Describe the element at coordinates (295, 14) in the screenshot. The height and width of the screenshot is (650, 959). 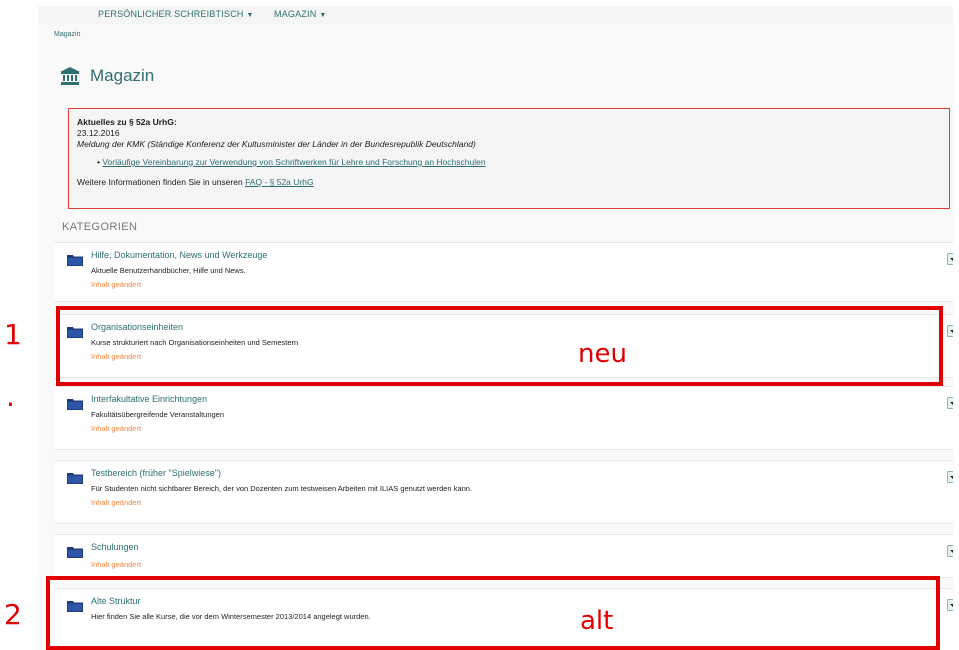
I see `menu-magazin-label: MAGAZIN` at that location.